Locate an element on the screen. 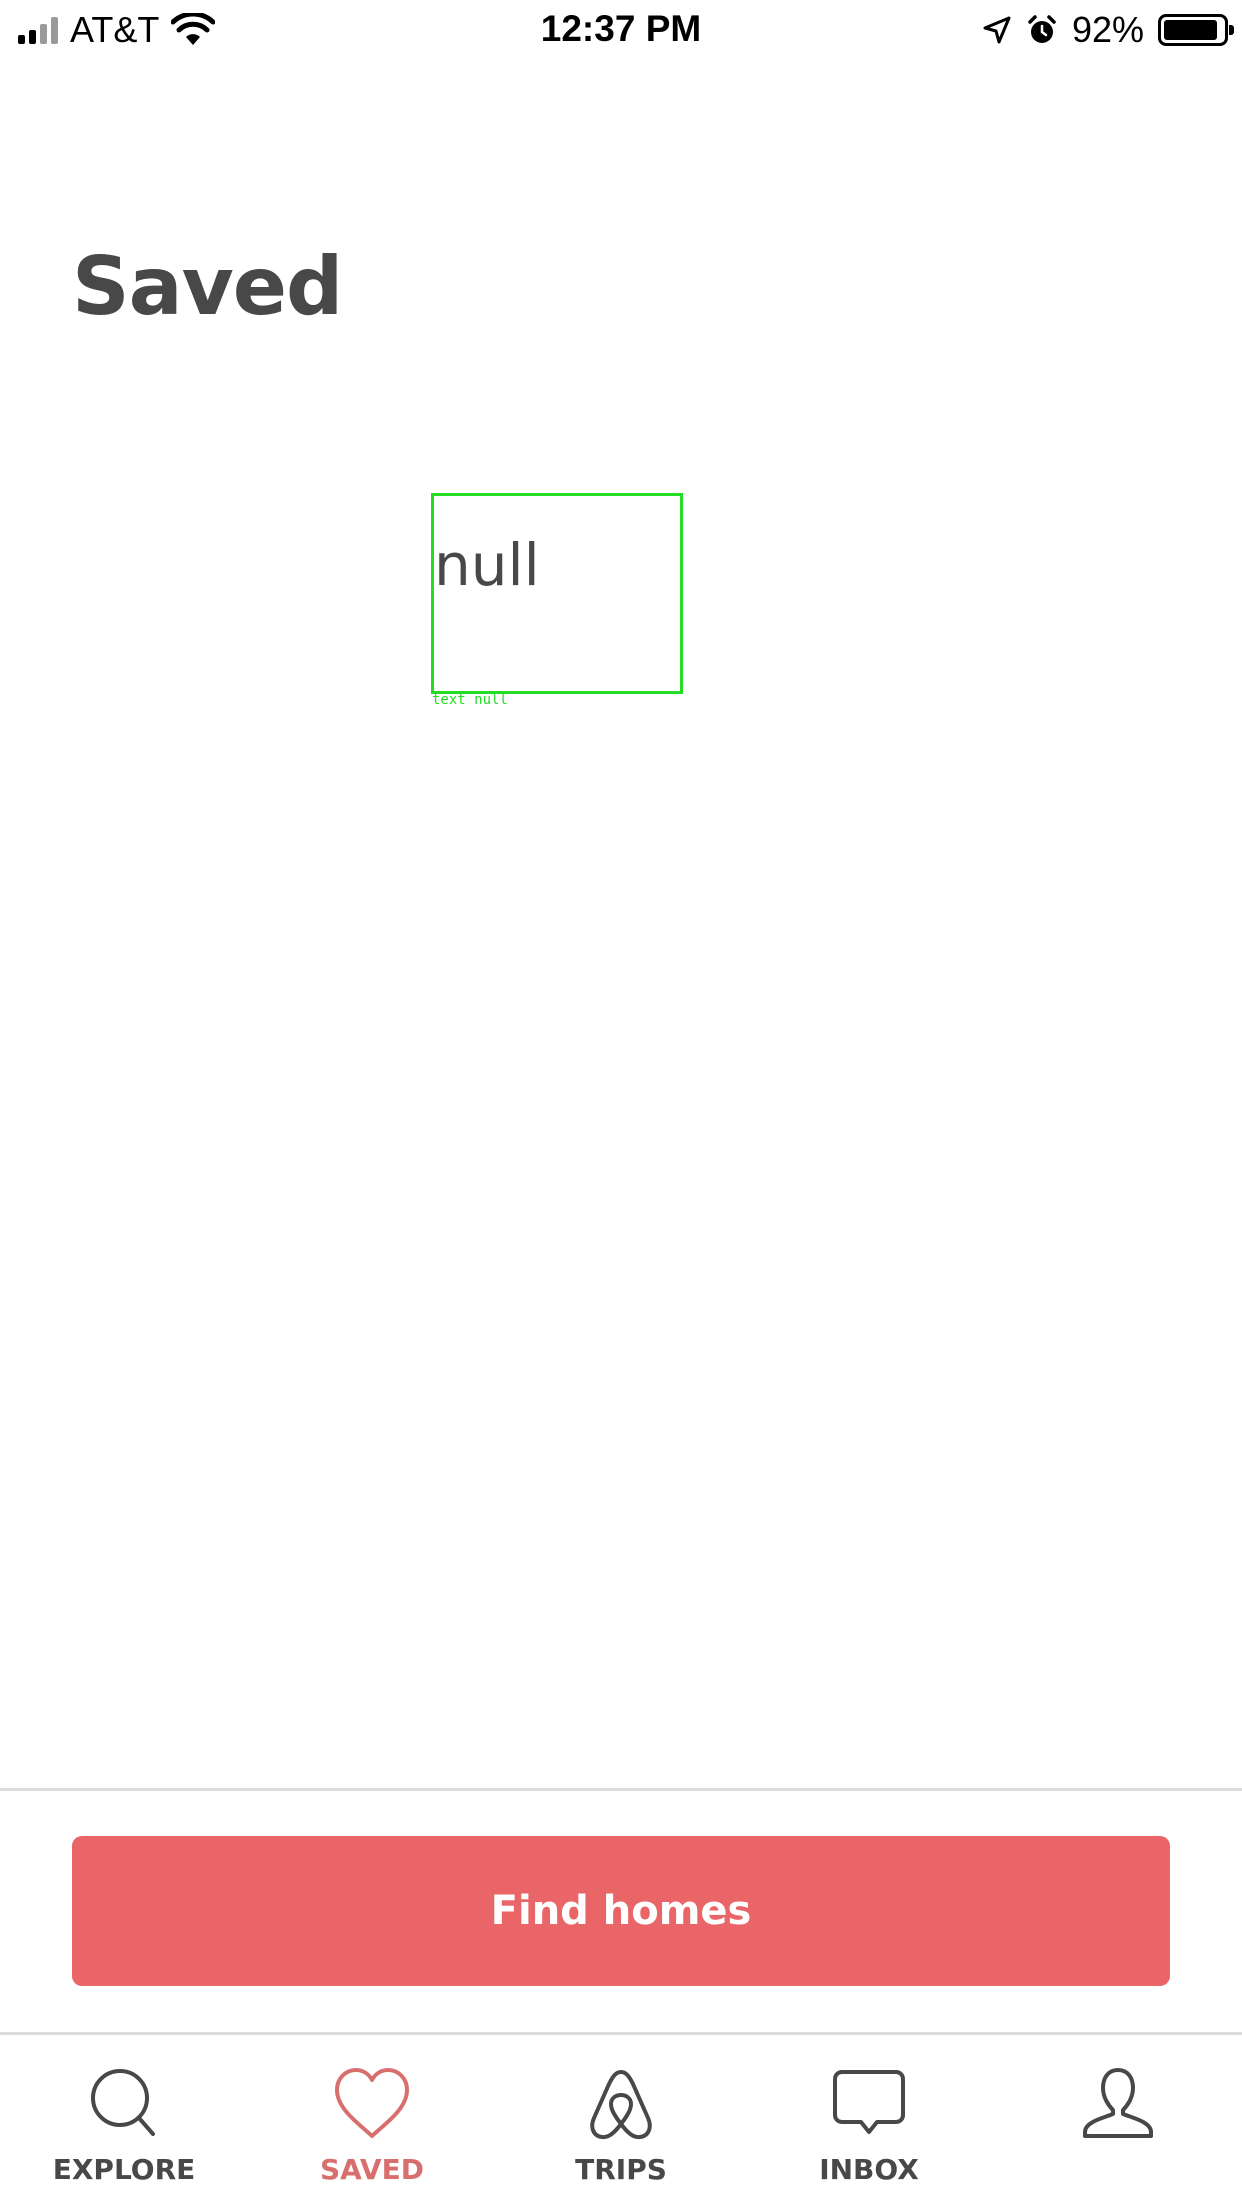 Image resolution: width=1242 pixels, height=2208 pixels. page-title: Saved is located at coordinates (207, 286).